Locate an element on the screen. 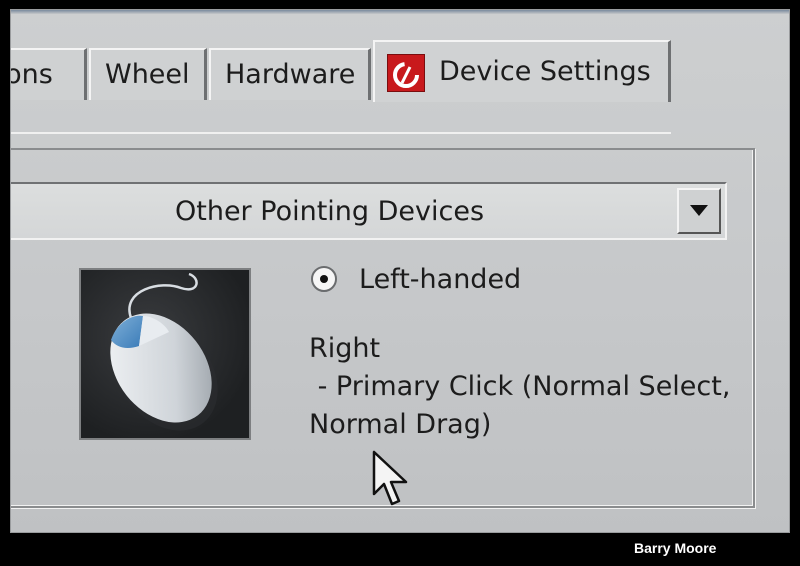 This screenshot has width=800, height=566. device-select: Other Pointing Devices is located at coordinates (369, 211).